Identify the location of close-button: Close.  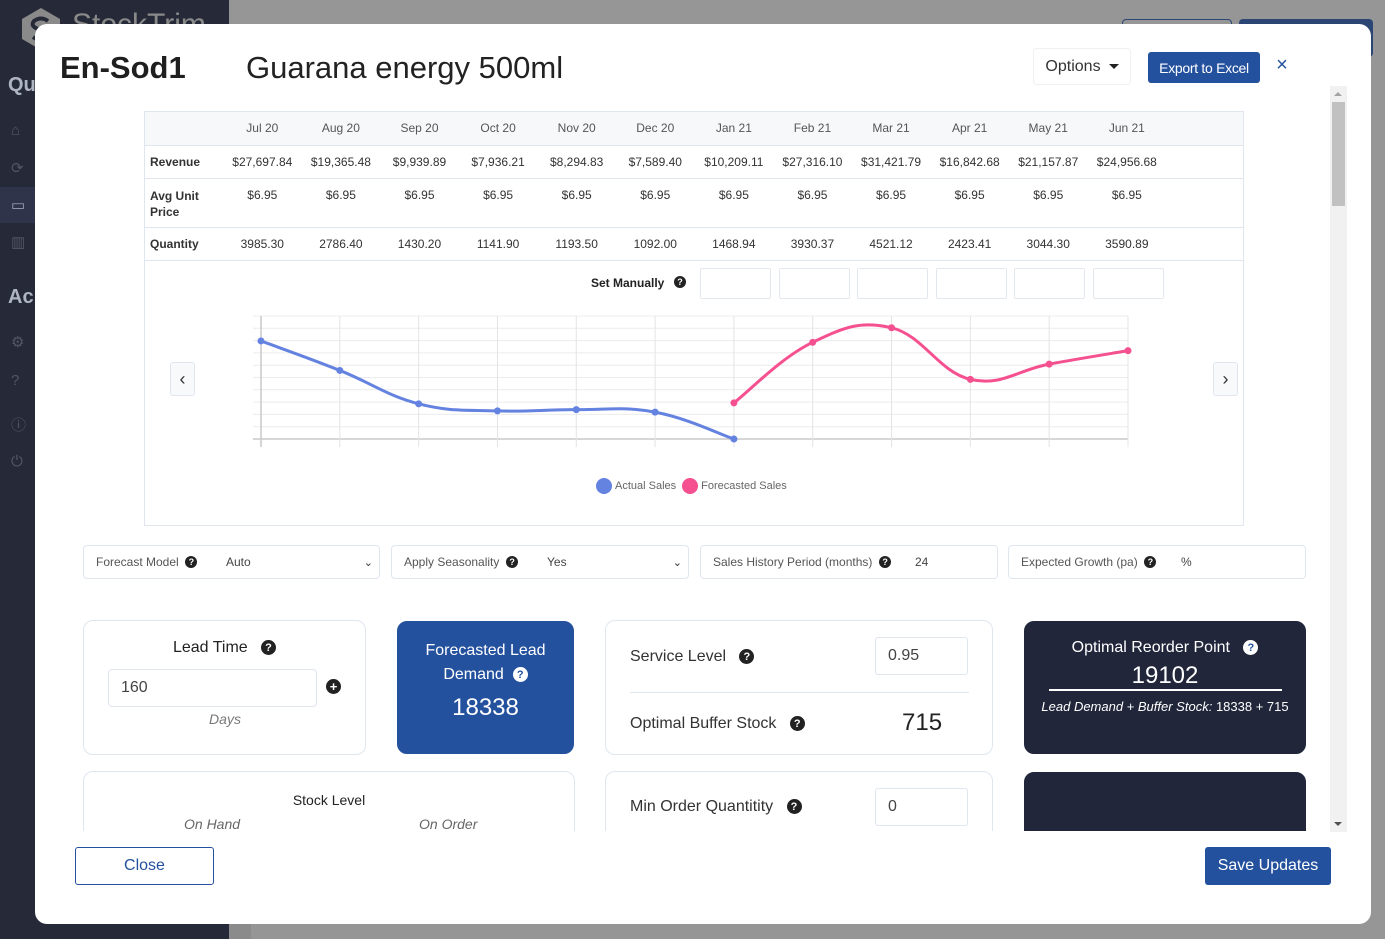
(144, 866).